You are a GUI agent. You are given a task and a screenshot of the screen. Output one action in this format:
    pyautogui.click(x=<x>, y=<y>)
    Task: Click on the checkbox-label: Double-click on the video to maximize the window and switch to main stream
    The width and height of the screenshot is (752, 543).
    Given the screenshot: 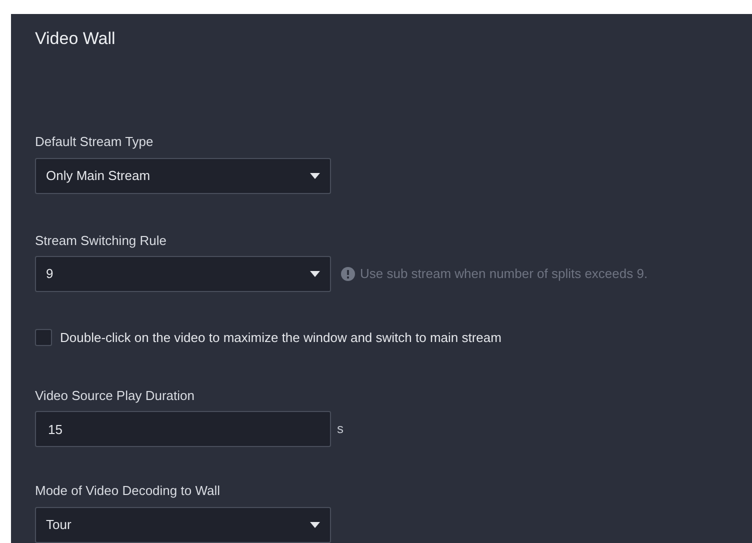 What is the action you would take?
    pyautogui.click(x=281, y=338)
    